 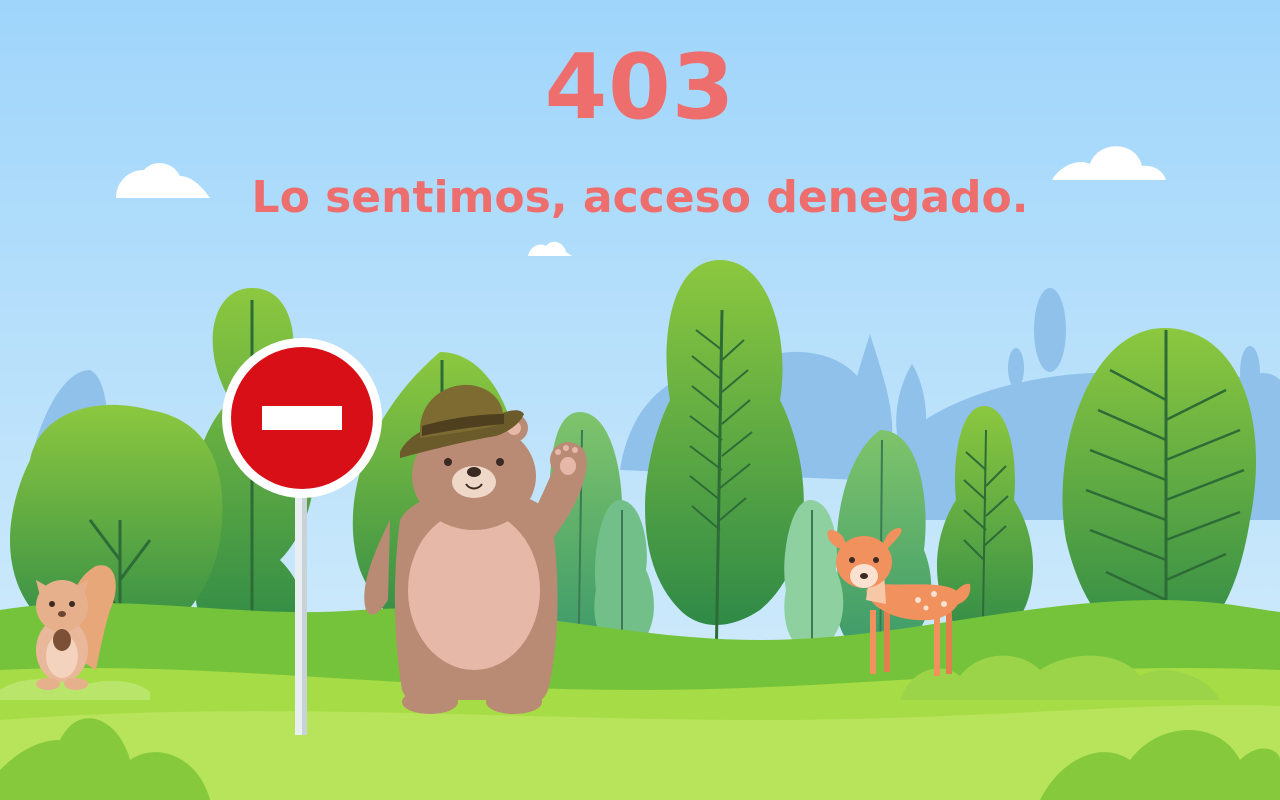 I want to click on error-code: 403, so click(x=640, y=87).